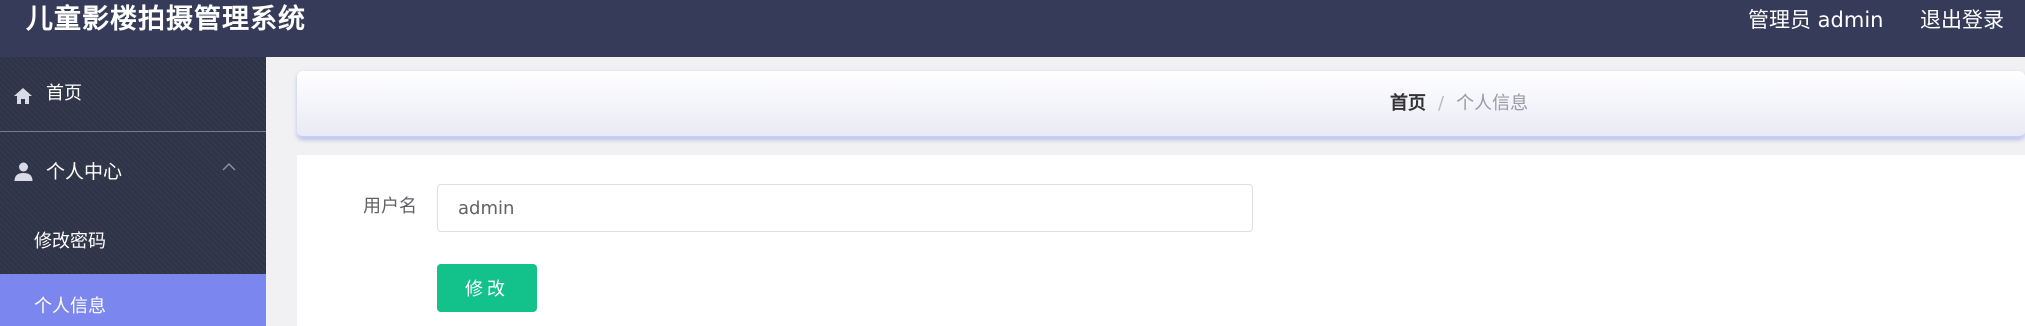 The image size is (2025, 326). Describe the element at coordinates (133, 94) in the screenshot. I see `sidebar-item-home: 首页` at that location.